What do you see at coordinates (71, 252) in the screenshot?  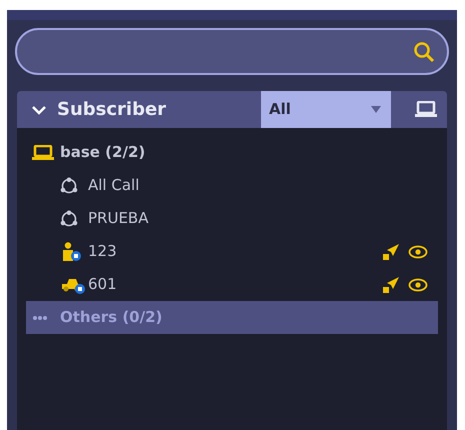 I see `person-badge-icon` at bounding box center [71, 252].